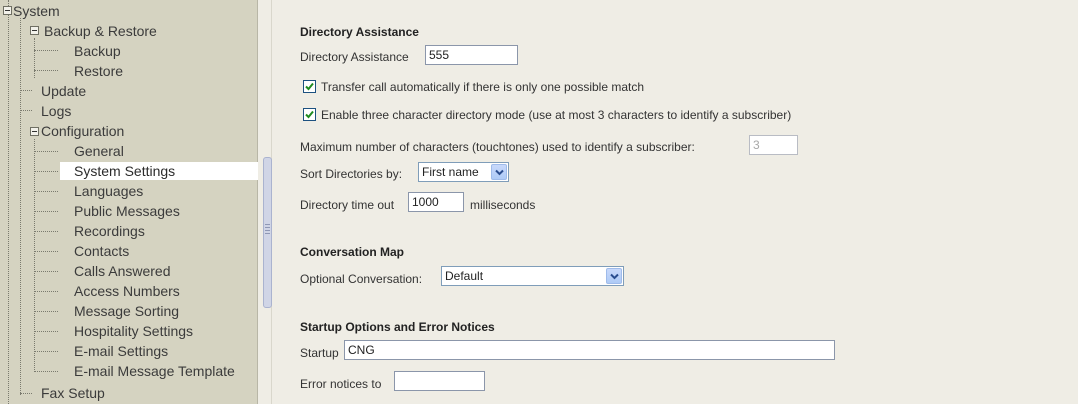  I want to click on sort-directories-label: Sort Directories by:, so click(351, 174).